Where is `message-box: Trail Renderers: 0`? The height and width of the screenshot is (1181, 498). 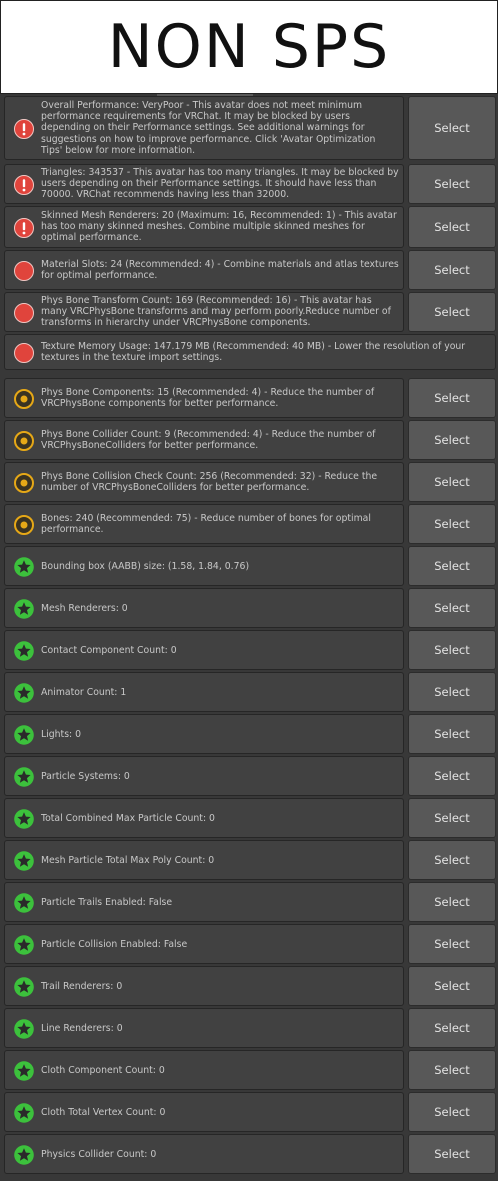
message-box: Trail Renderers: 0 is located at coordinates (204, 986).